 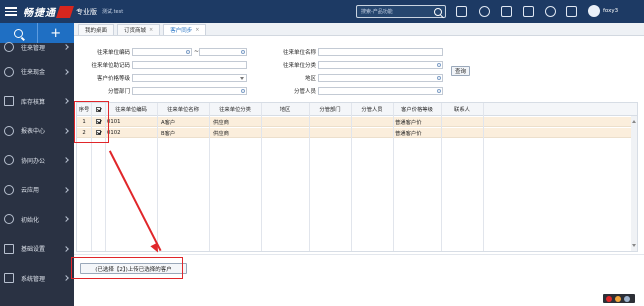 I want to click on sidebar-item-cloud: 云应用, so click(x=37, y=190).